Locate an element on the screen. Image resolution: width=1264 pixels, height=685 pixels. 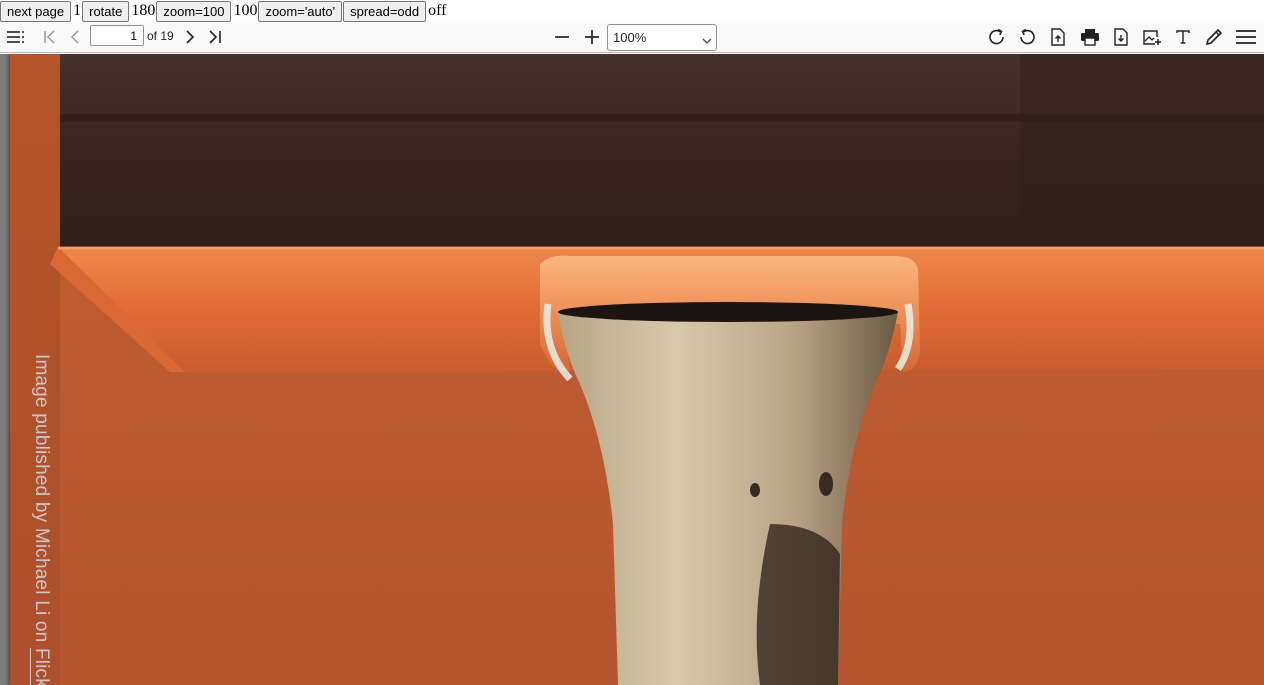
image-credit-link: Flickr is located at coordinates (41, 666).